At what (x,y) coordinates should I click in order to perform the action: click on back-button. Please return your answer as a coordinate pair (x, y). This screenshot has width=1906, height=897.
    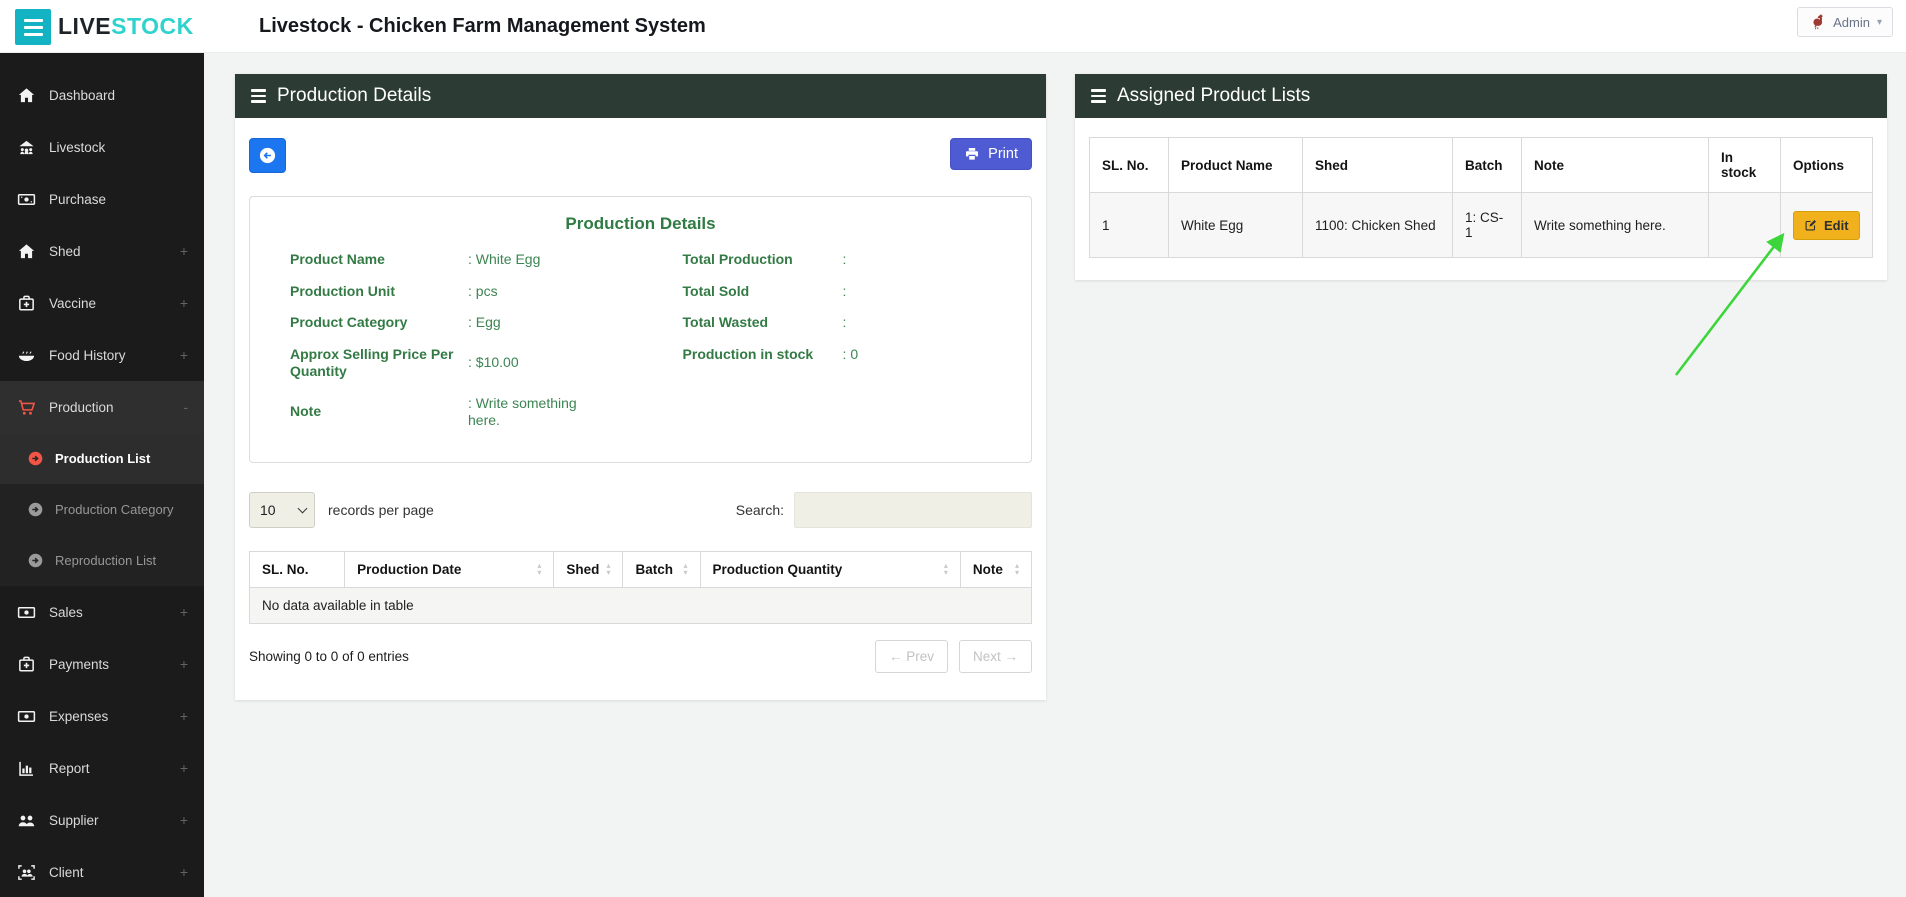
    Looking at the image, I should click on (267, 155).